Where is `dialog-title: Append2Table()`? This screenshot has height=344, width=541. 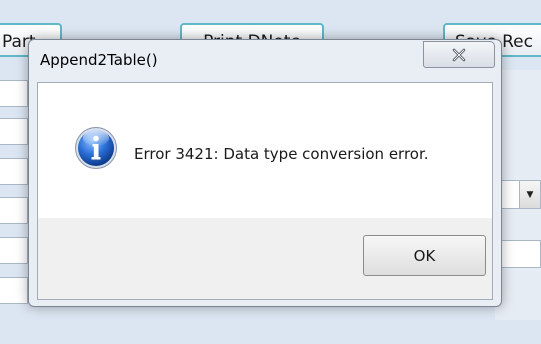
dialog-title: Append2Table() is located at coordinates (99, 60).